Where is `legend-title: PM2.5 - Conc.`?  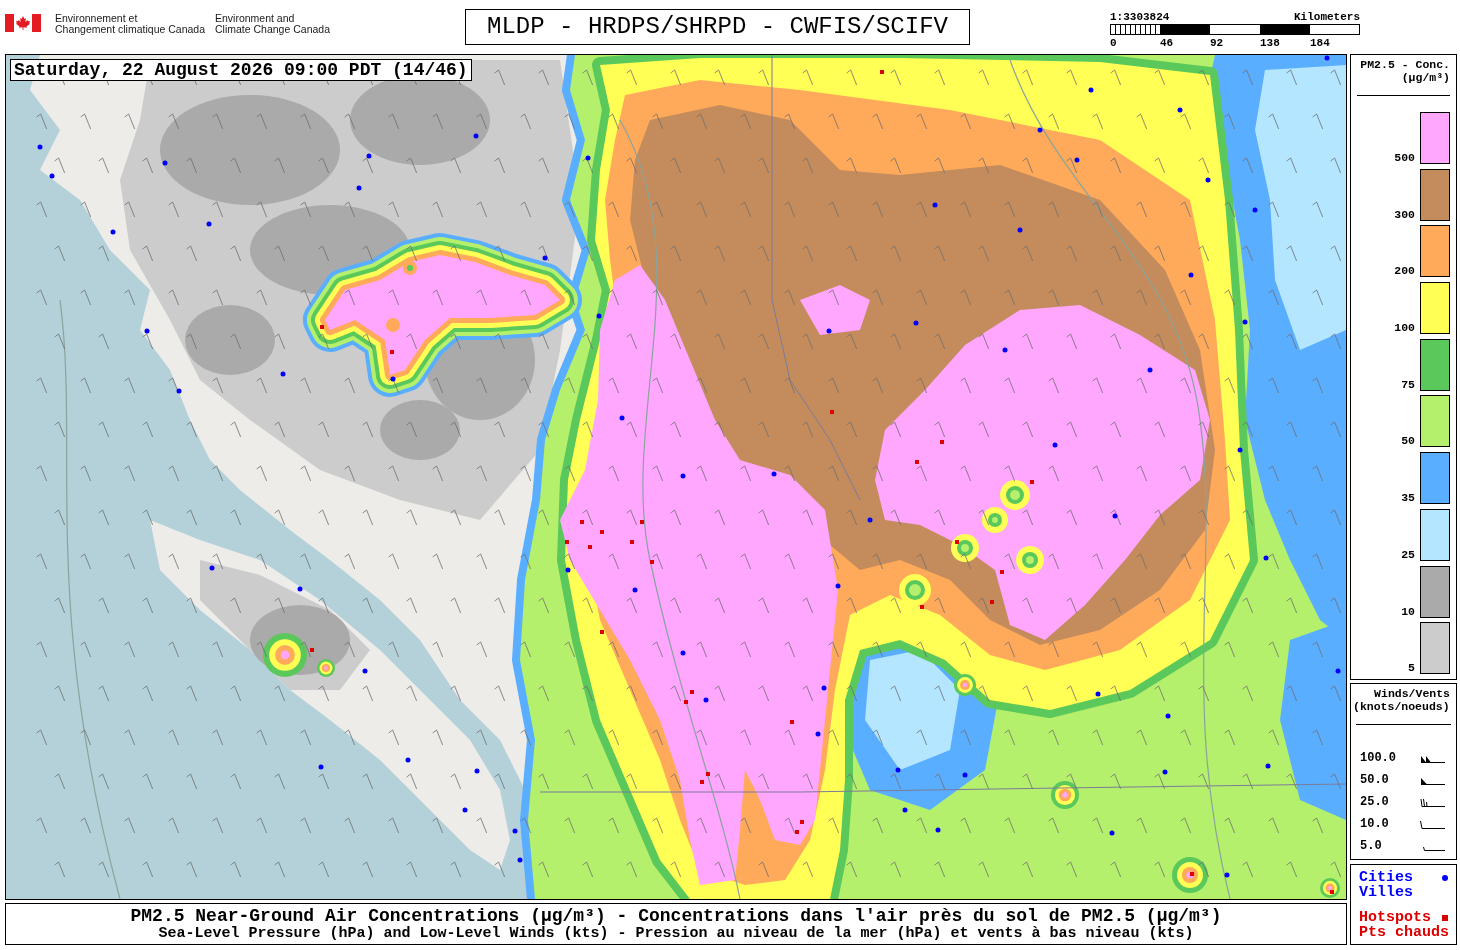 legend-title: PM2.5 - Conc. is located at coordinates (1404, 64).